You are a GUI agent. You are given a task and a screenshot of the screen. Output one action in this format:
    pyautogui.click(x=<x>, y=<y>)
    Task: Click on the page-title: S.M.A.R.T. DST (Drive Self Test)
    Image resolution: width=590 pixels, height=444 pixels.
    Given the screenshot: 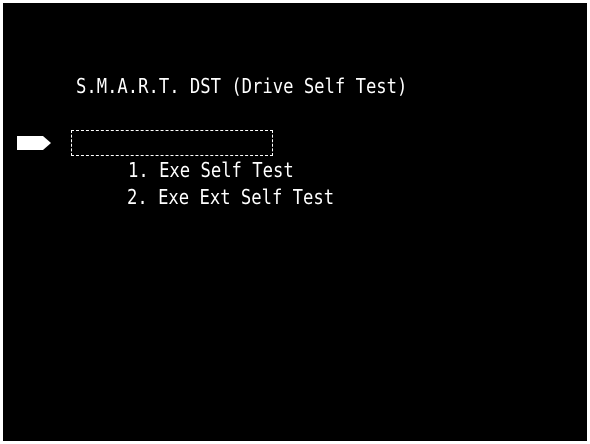 What is the action you would take?
    pyautogui.click(x=242, y=86)
    